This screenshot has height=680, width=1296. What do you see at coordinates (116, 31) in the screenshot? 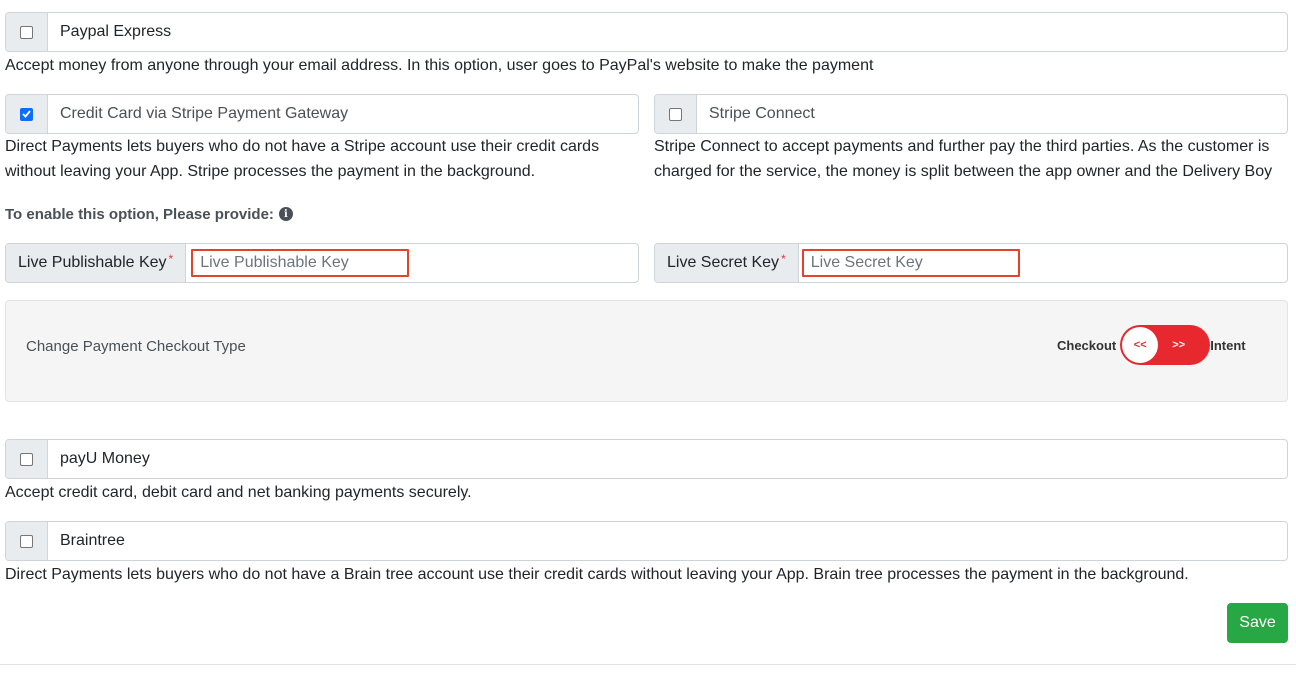
I see `paypal-express-label: Paypal Express` at bounding box center [116, 31].